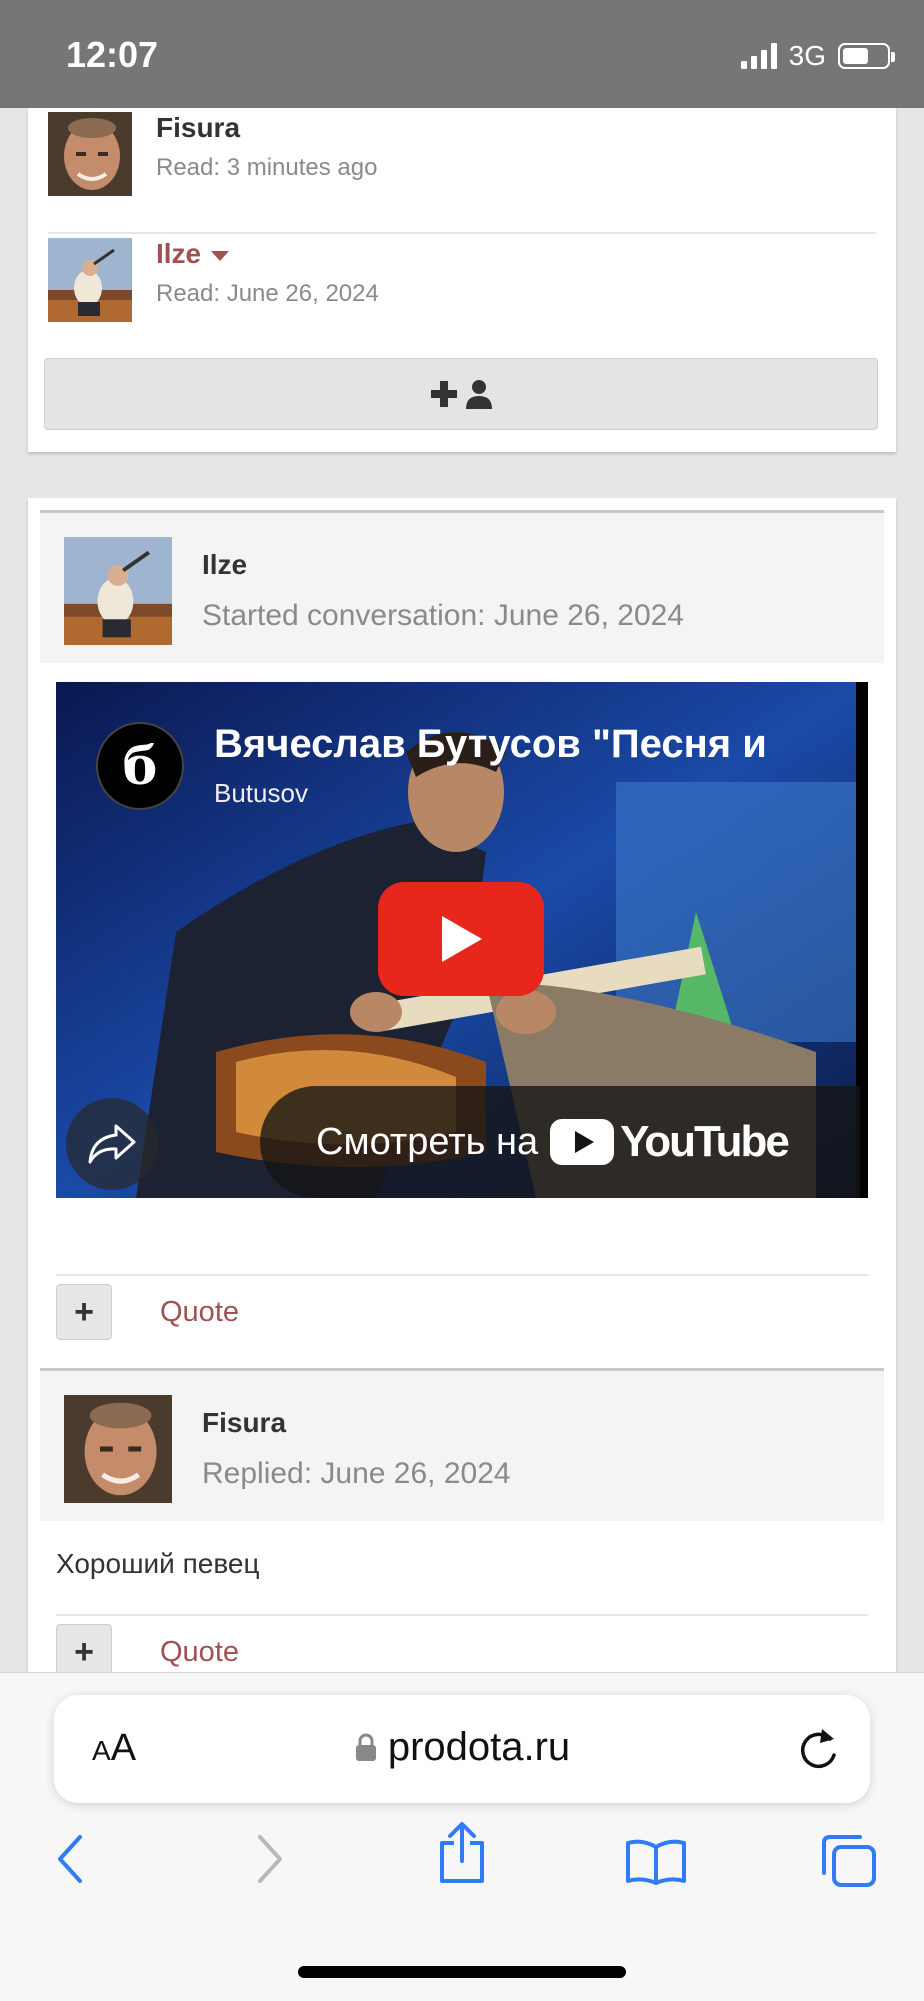 Image resolution: width=924 pixels, height=2001 pixels. I want to click on participant-name: Fisura, so click(198, 128).